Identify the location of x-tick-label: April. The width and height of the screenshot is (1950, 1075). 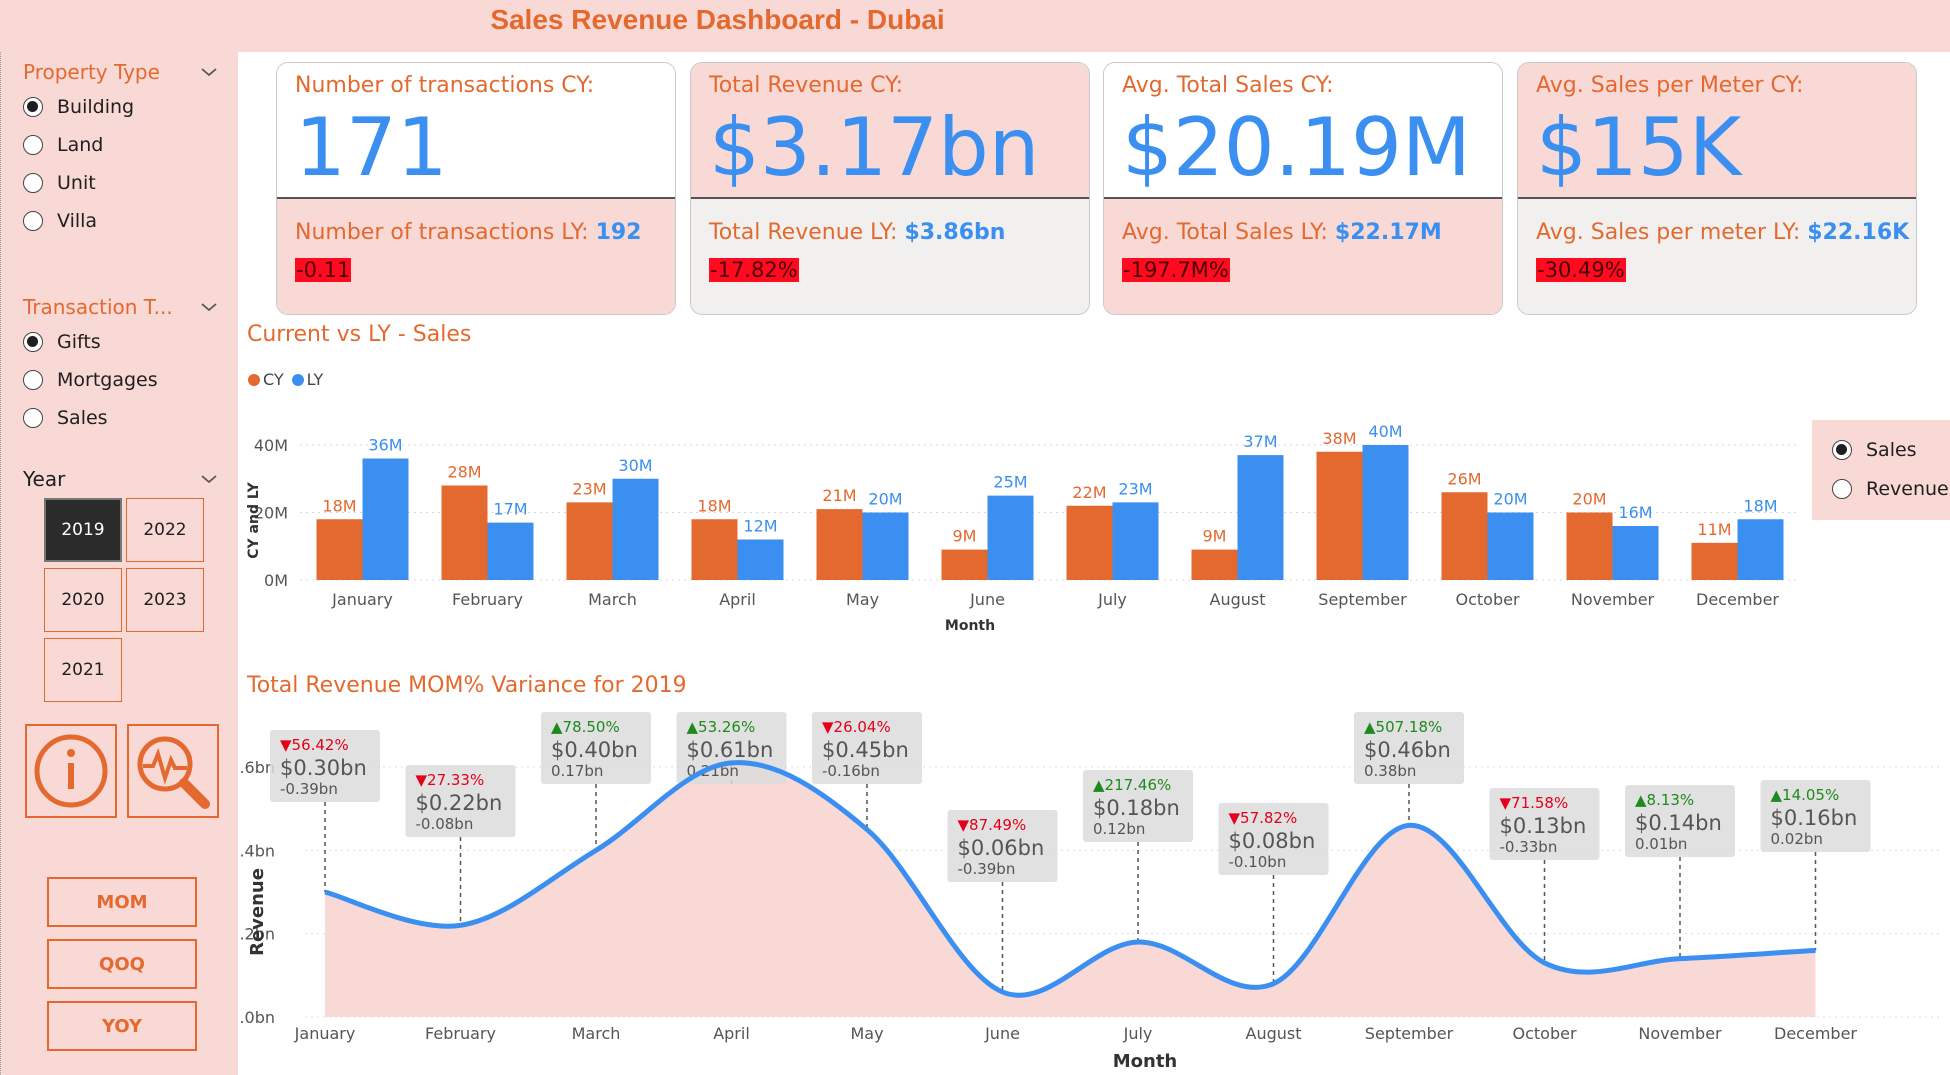
(731, 1033).